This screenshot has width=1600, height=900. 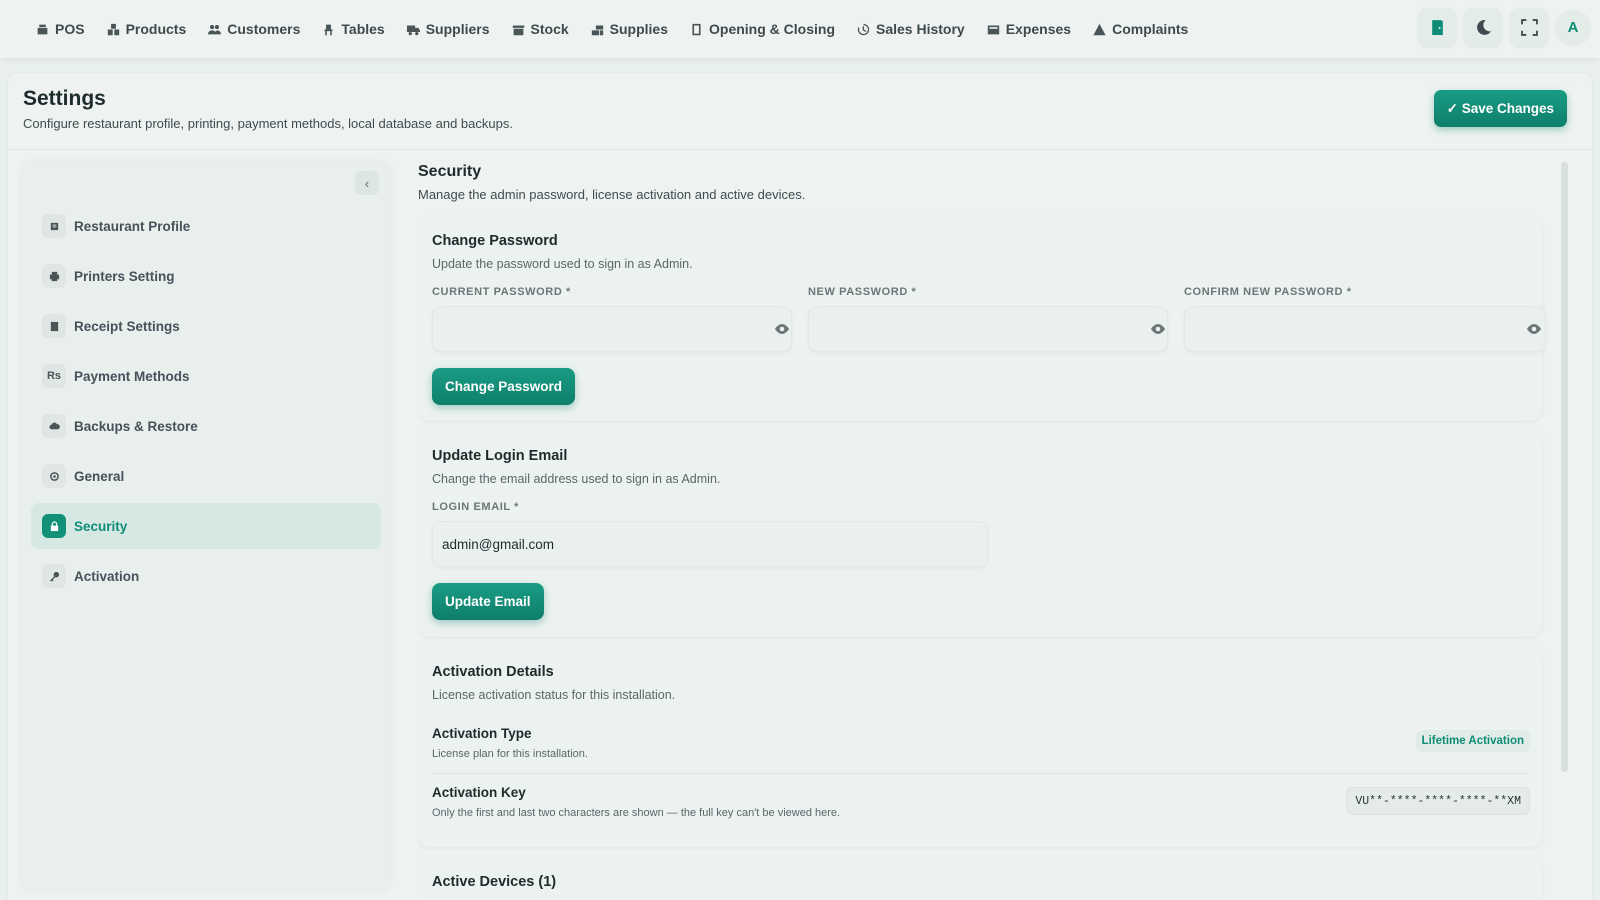 What do you see at coordinates (124, 276) in the screenshot?
I see `sidebar-item-label: Printers Setting` at bounding box center [124, 276].